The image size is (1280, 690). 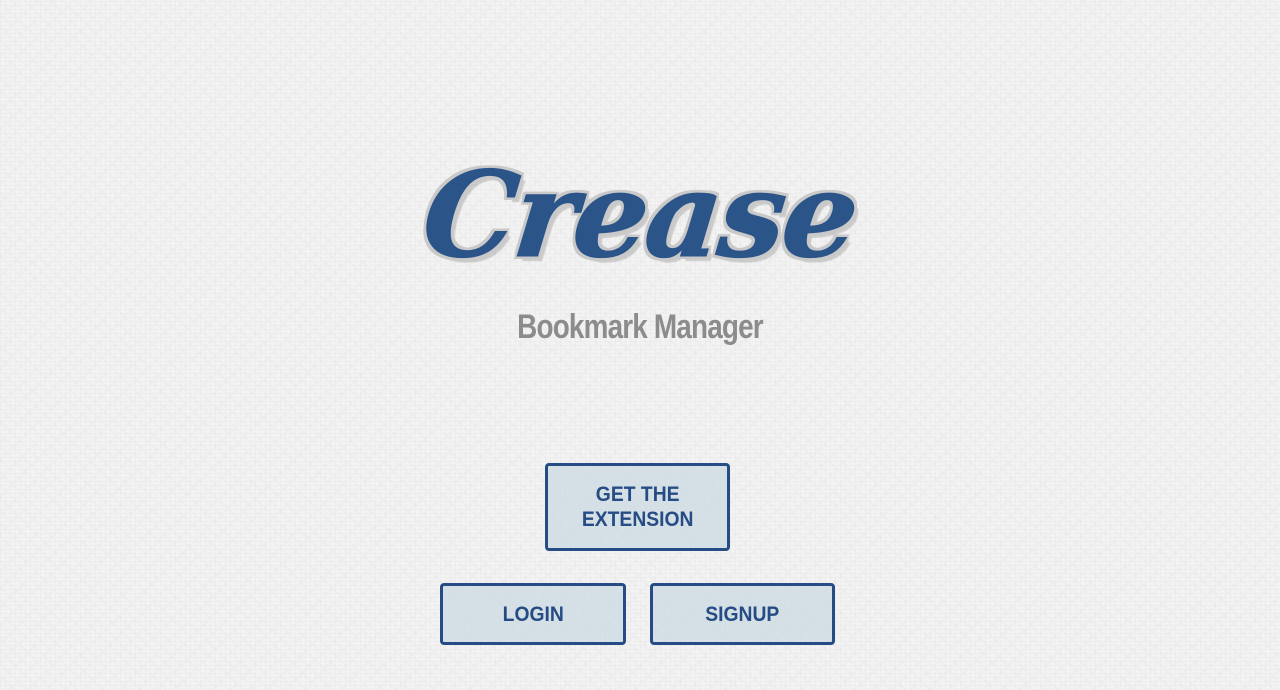 I want to click on login-label: LOGIN, so click(x=533, y=614).